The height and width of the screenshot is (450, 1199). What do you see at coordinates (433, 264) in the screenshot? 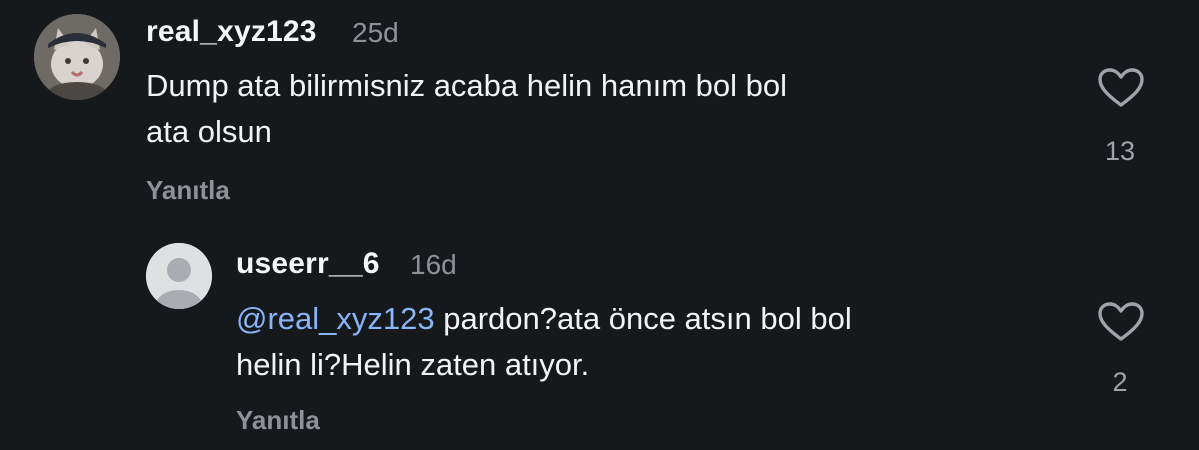
I see `reply-timestamp: 16d` at bounding box center [433, 264].